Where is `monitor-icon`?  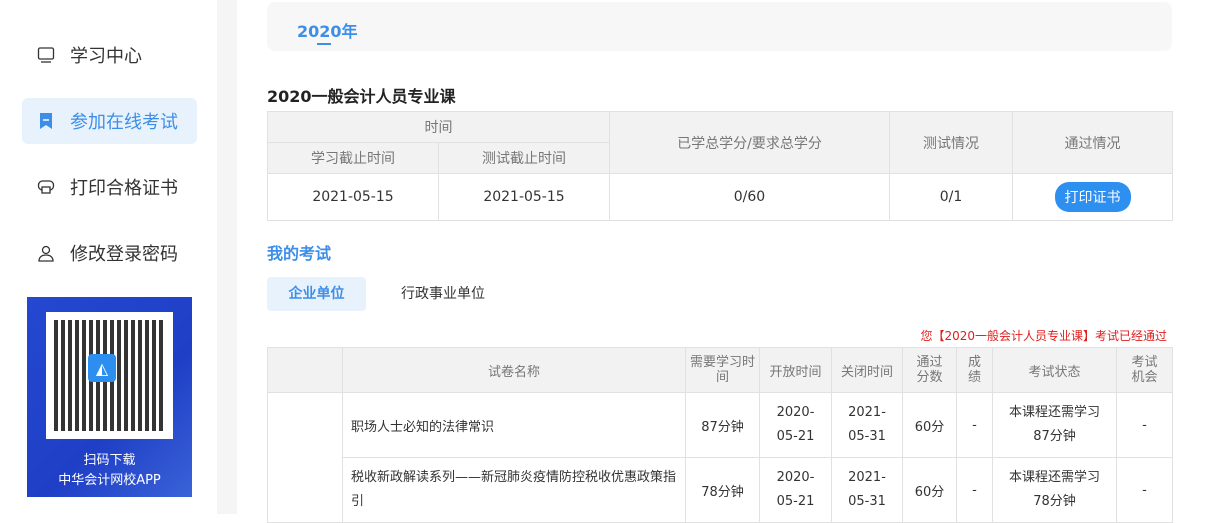 monitor-icon is located at coordinates (46, 55).